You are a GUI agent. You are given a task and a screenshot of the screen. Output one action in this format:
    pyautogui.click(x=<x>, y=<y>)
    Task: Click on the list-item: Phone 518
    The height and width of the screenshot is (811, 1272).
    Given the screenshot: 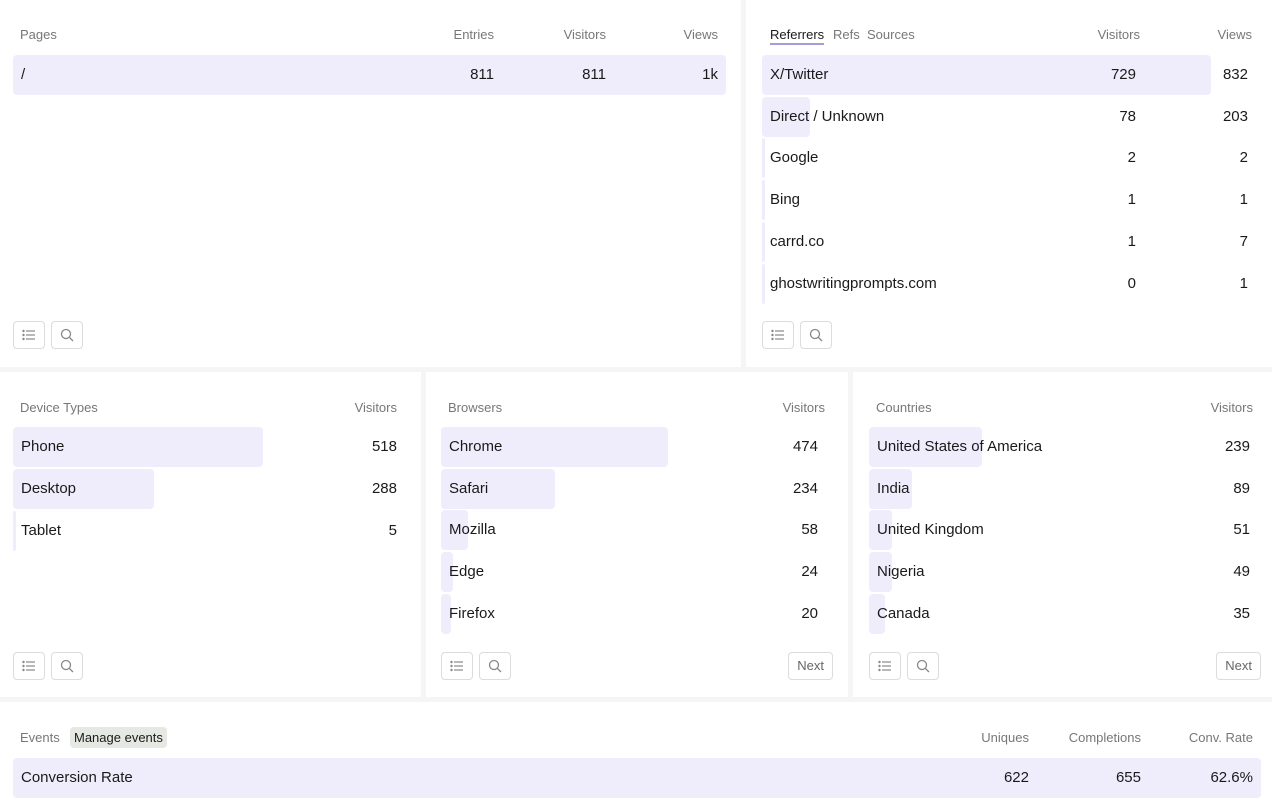 What is the action you would take?
    pyautogui.click(x=210, y=447)
    